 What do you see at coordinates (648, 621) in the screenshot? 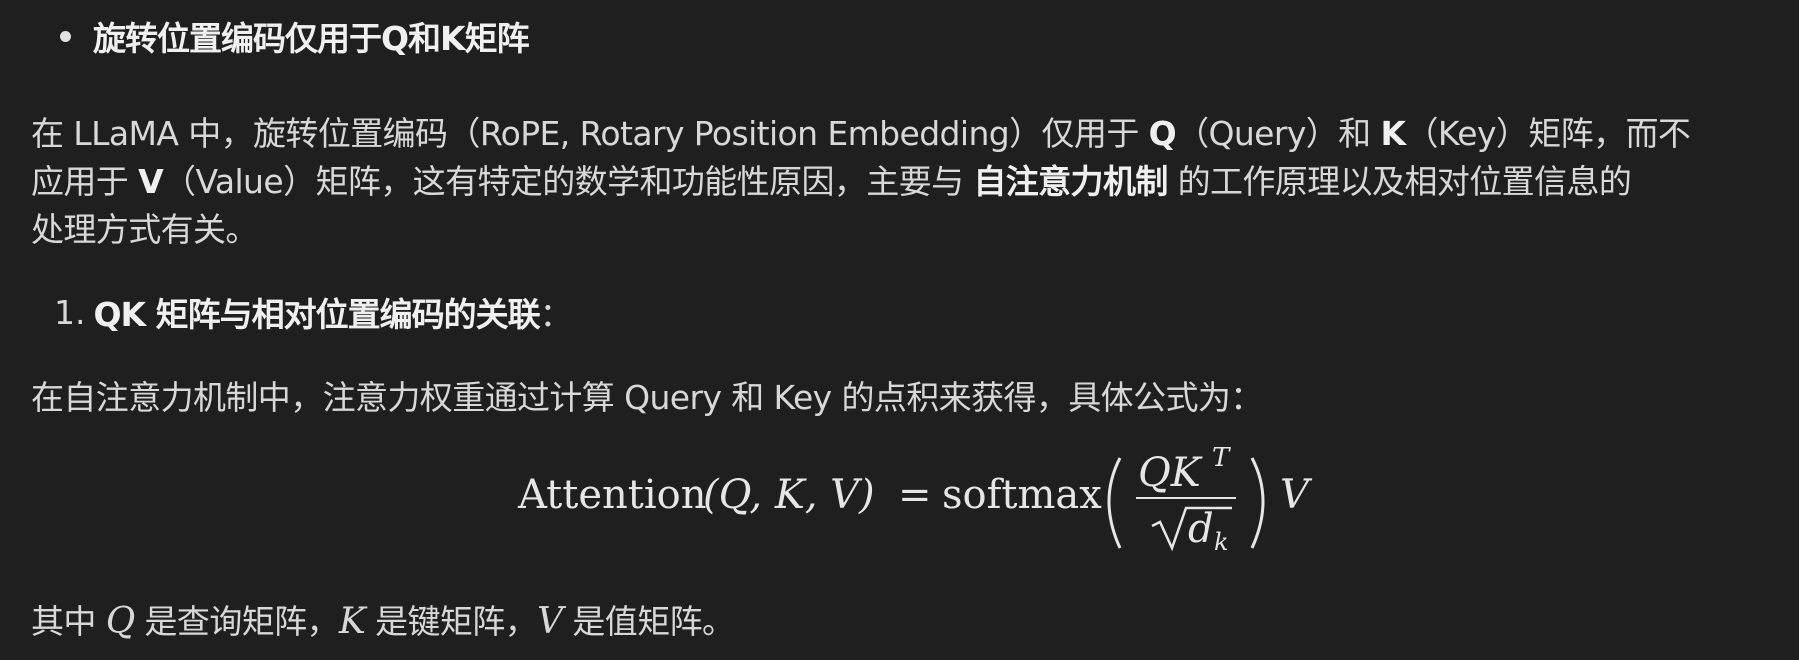
I see `para3-text: 是值矩阵。` at bounding box center [648, 621].